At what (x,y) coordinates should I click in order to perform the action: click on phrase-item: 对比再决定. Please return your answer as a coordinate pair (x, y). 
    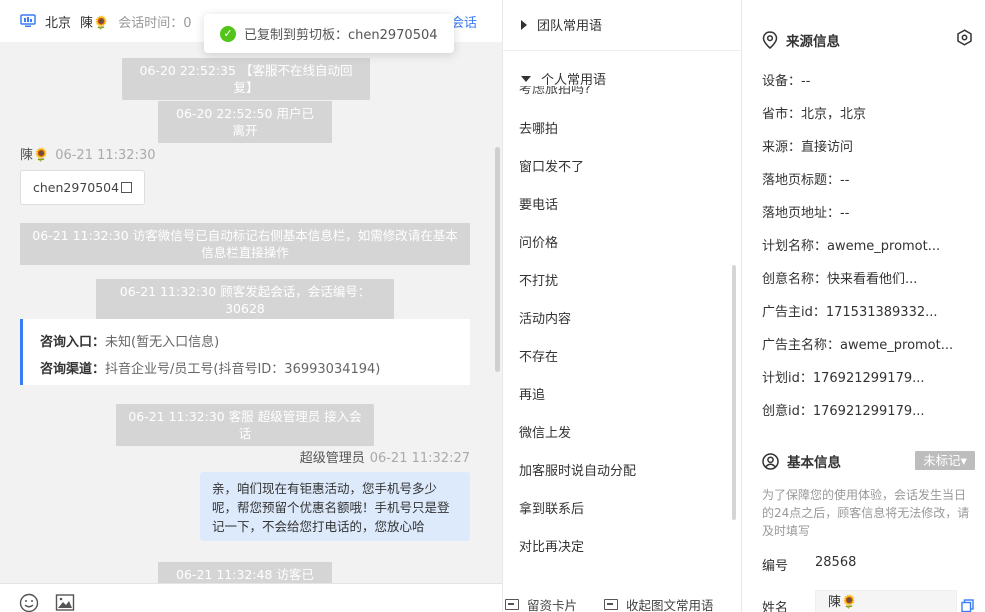
    Looking at the image, I should click on (551, 545).